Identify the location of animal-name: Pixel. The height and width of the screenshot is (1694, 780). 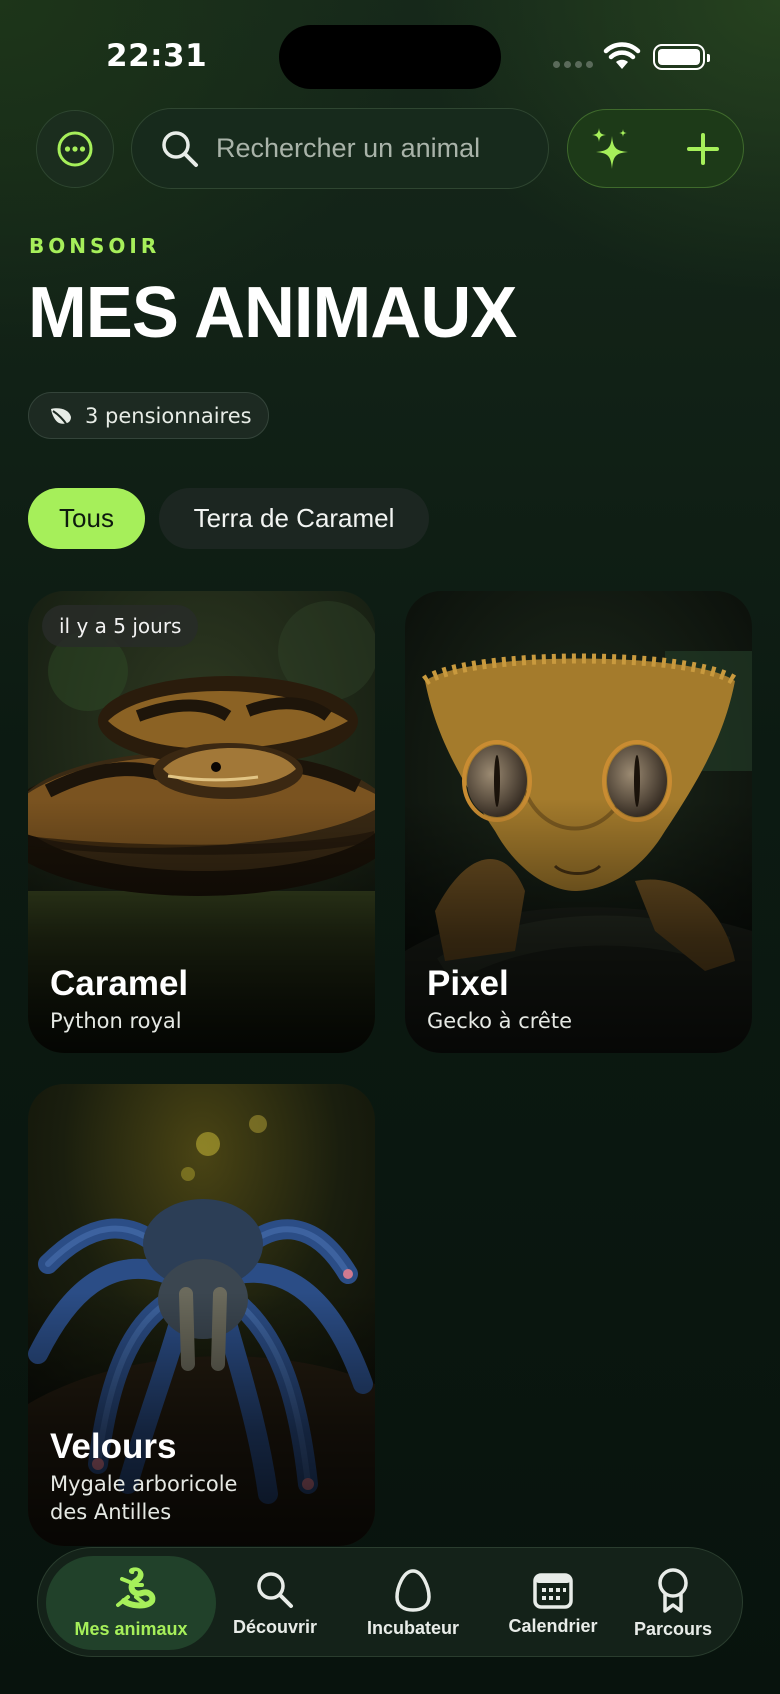
(468, 983).